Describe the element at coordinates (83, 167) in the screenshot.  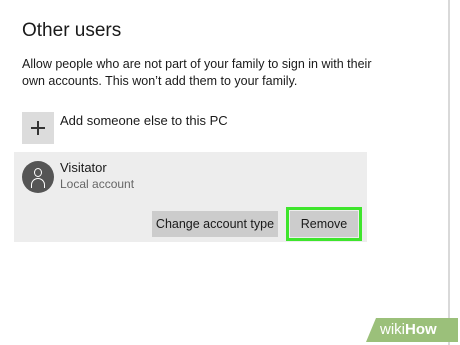
I see `user-name: Visitator` at that location.